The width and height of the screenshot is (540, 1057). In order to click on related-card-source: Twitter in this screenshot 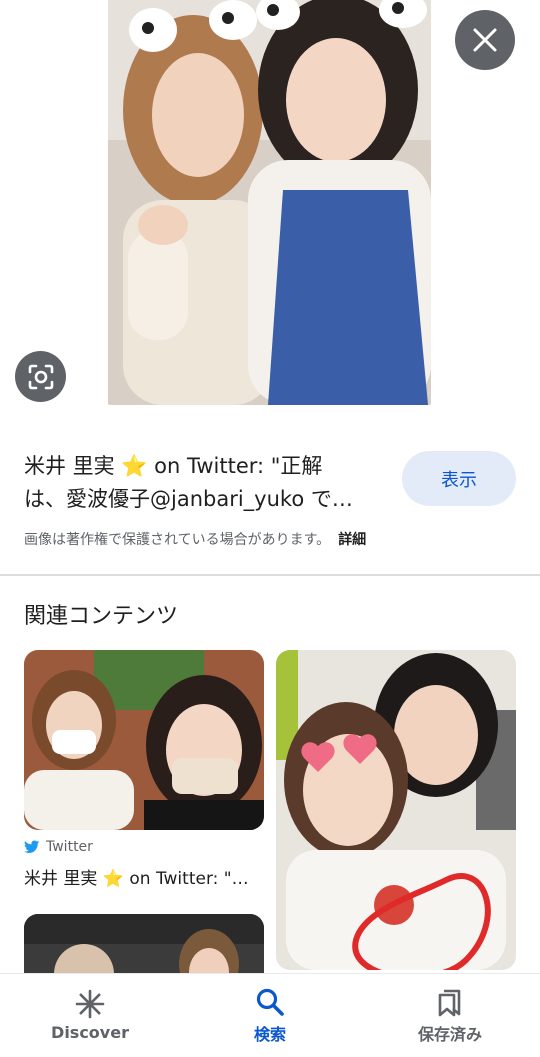, I will do `click(58, 847)`.